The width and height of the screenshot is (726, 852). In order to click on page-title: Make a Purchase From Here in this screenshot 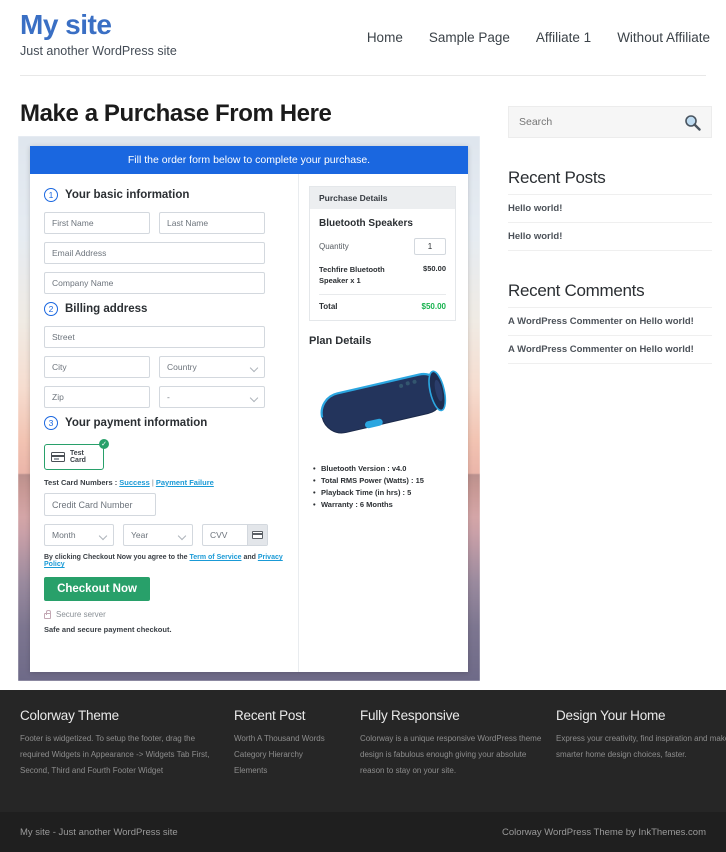, I will do `click(176, 113)`.